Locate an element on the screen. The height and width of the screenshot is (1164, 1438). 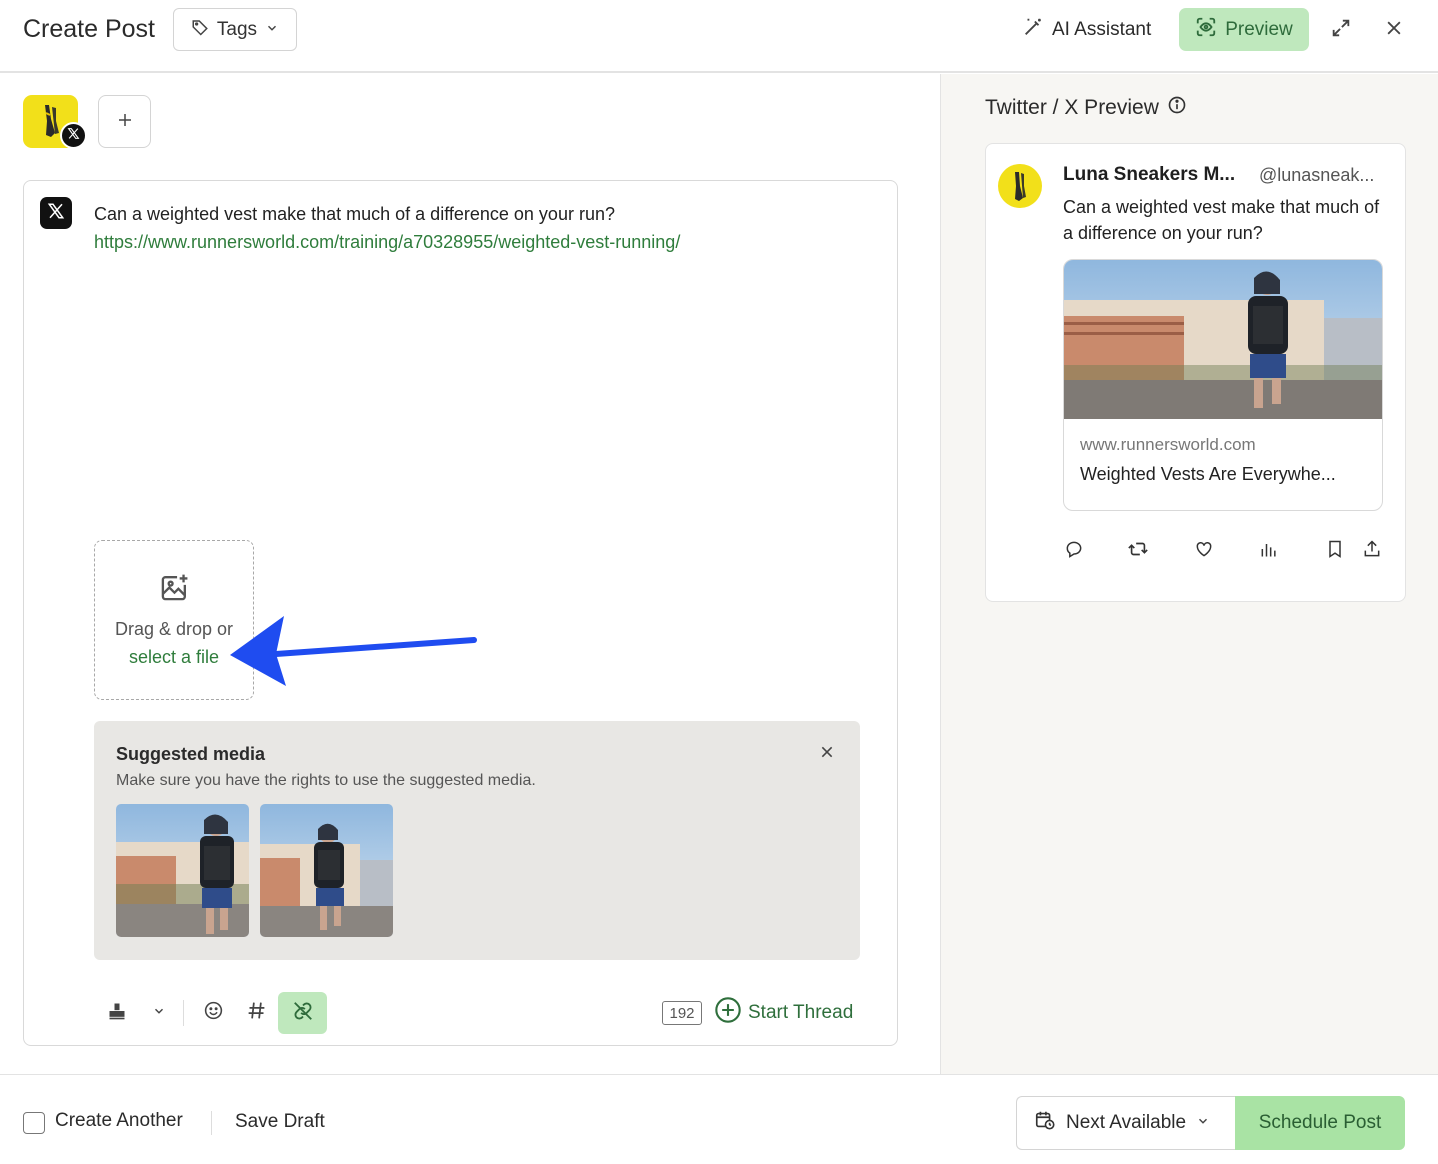
reply-icon is located at coordinates (1074, 549).